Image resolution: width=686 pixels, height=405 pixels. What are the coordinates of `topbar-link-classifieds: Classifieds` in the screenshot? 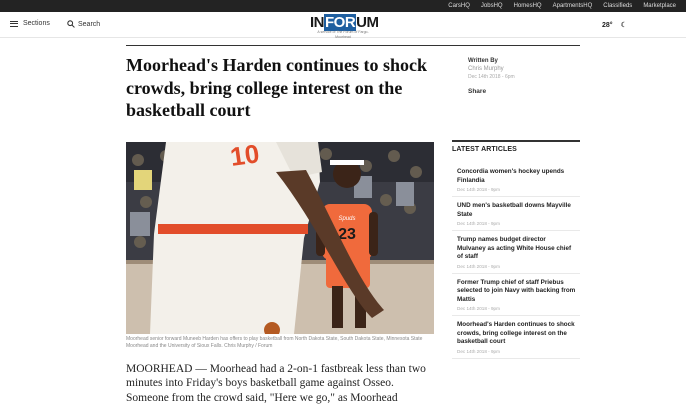 It's located at (617, 6).